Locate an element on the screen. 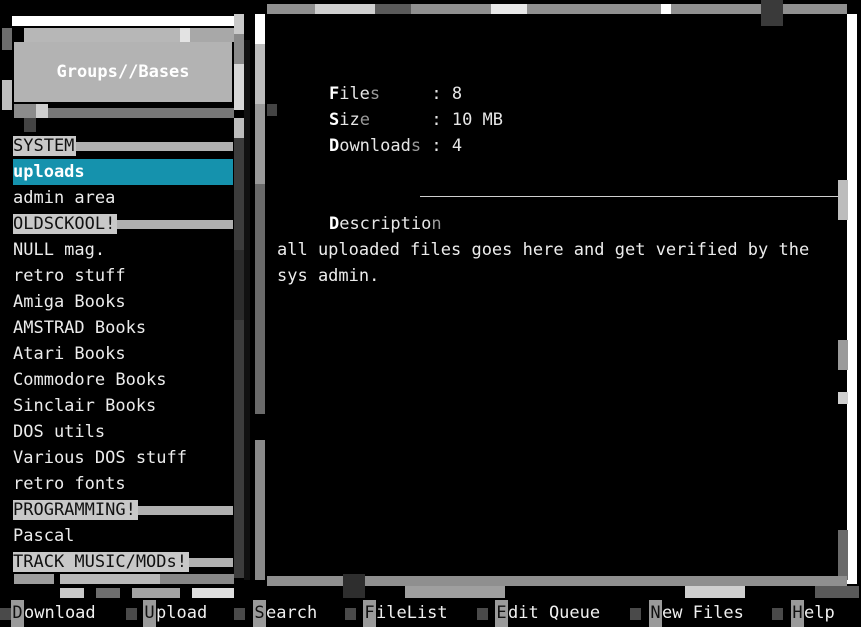  help-command: Help is located at coordinates (813, 613).